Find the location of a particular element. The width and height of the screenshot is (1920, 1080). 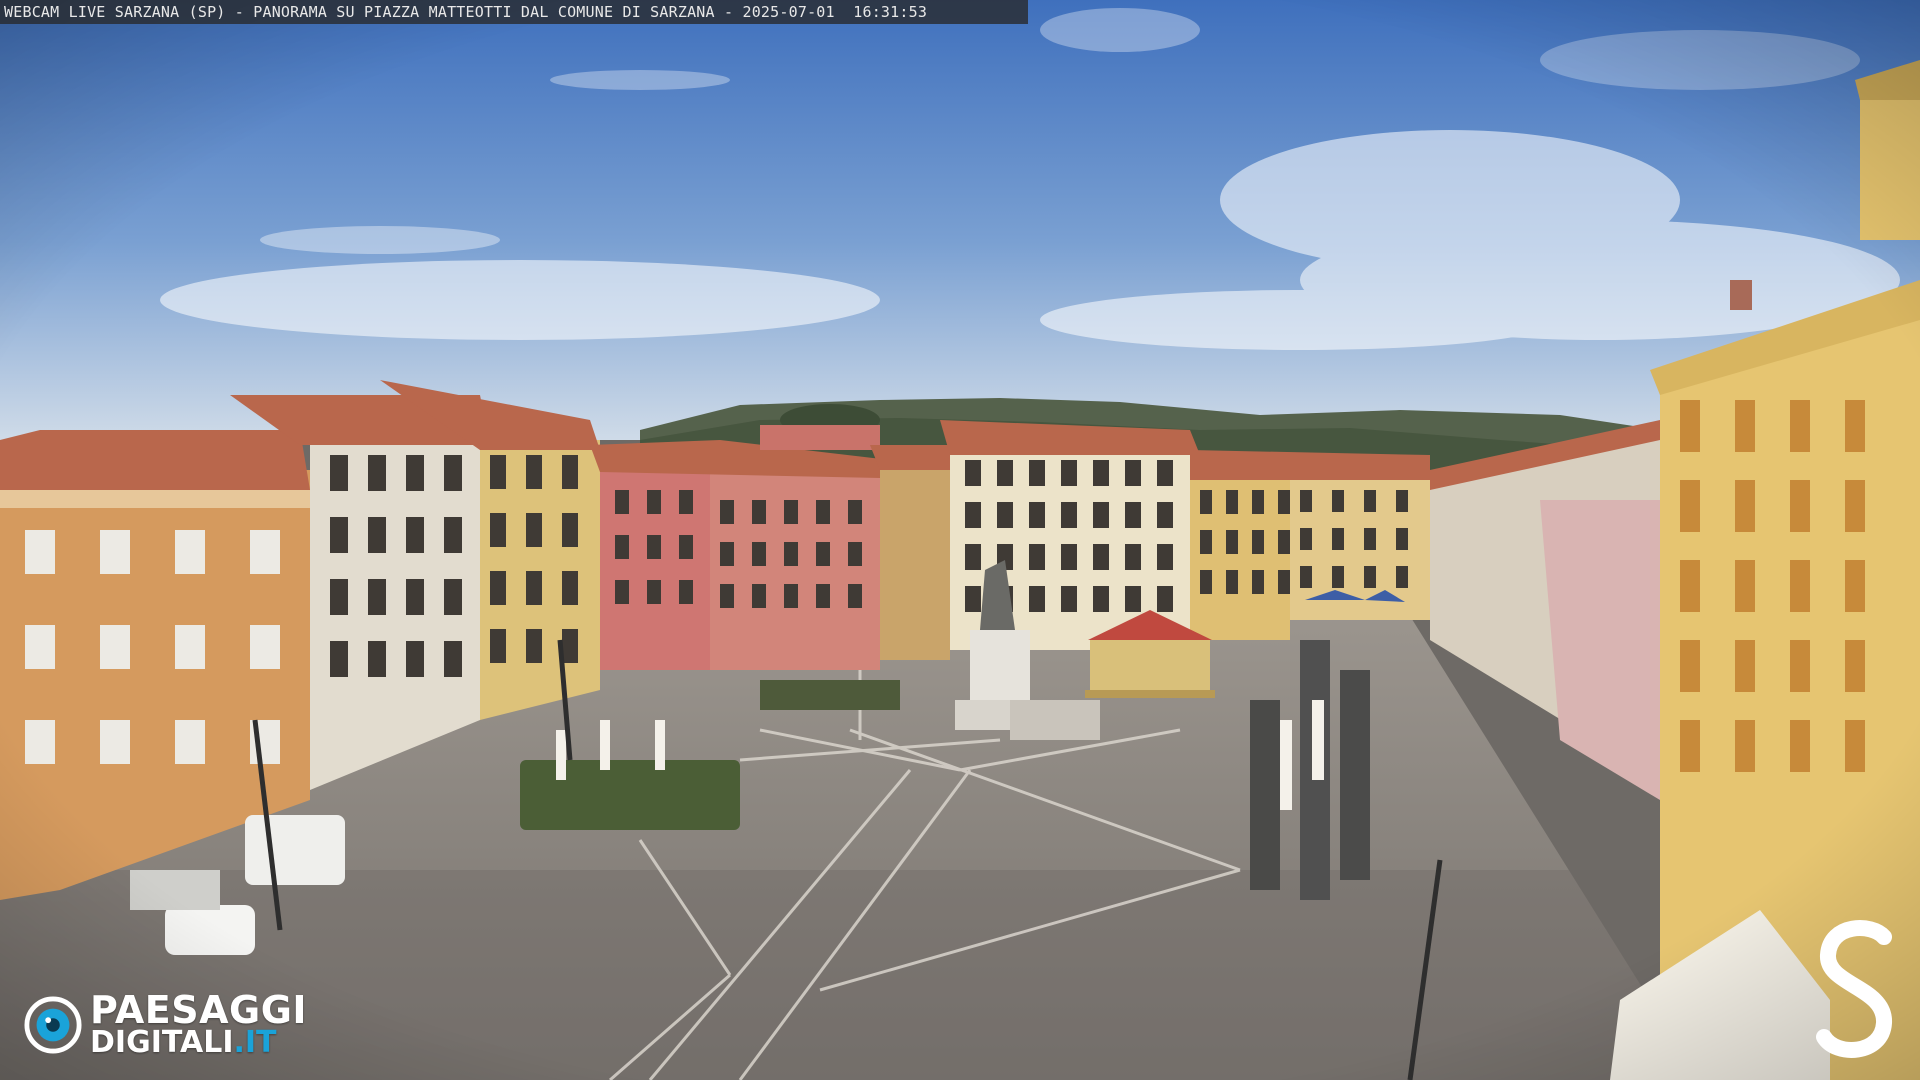

paesaggi-digitali-logo: PAESAGGI DIGITALI .IT is located at coordinates (165, 1025).